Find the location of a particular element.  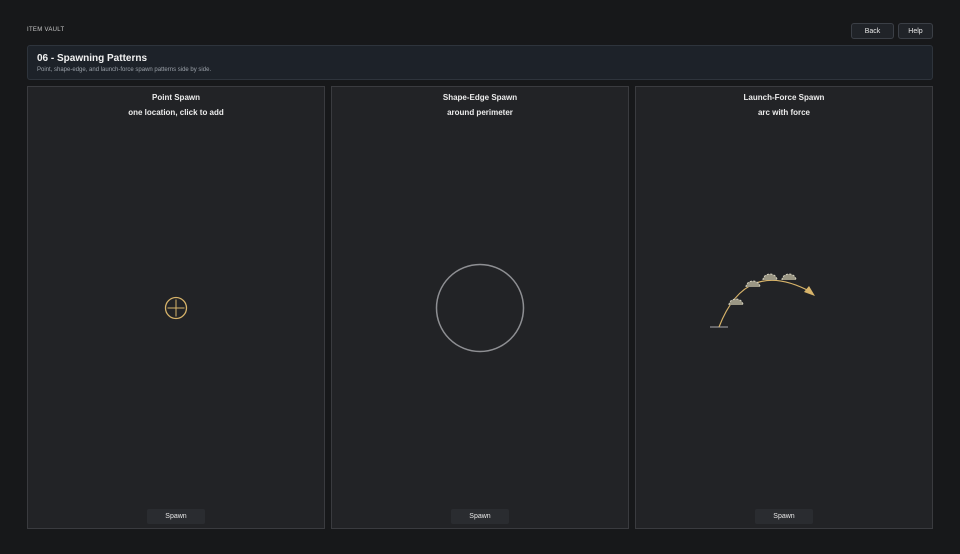

spawned-items is located at coordinates (762, 289).